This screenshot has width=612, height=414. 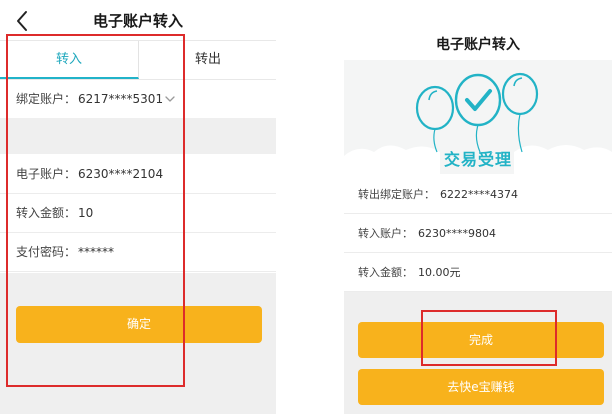 I want to click on outgoing-account-row: 转出绑定账户： 6222****4374, so click(x=478, y=194).